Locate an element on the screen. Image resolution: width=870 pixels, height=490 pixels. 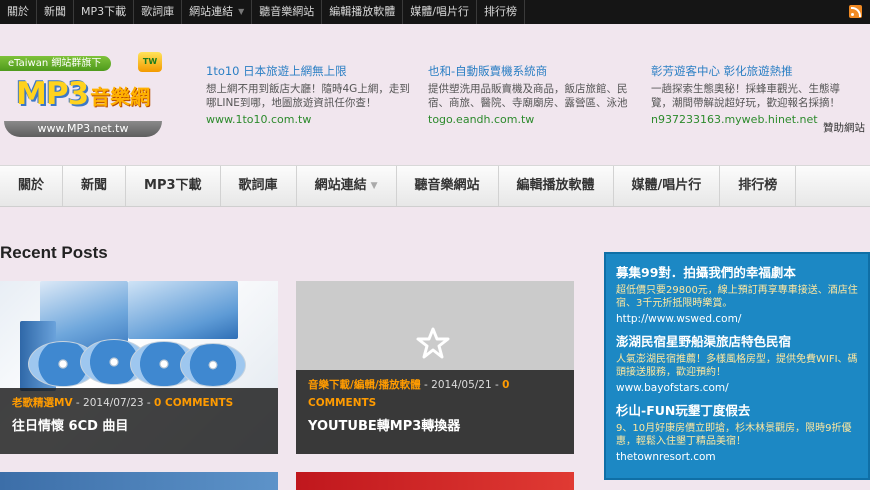
logo-tagline: eTaiwan 網站群旗下 is located at coordinates (56, 63).